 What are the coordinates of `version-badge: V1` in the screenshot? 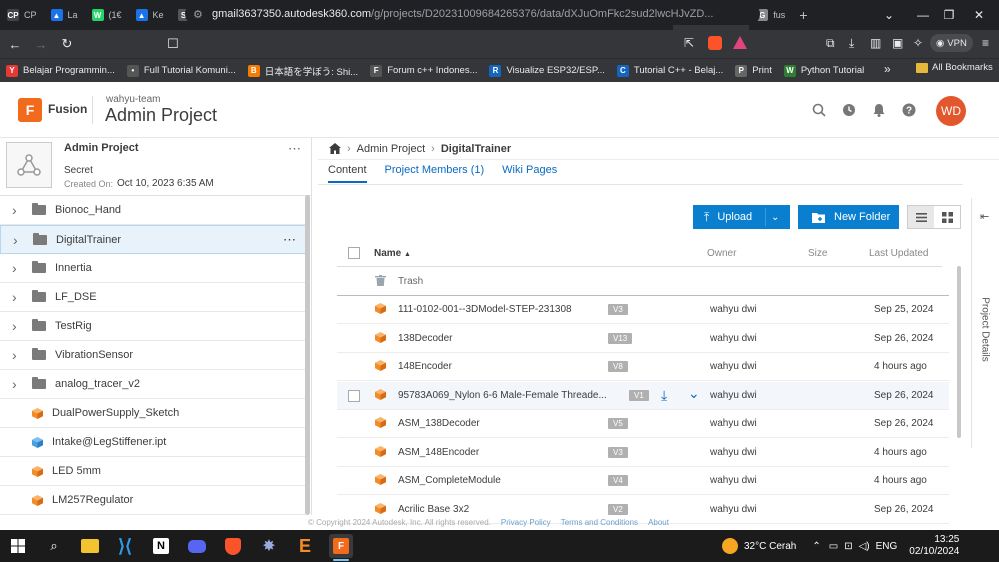 It's located at (639, 395).